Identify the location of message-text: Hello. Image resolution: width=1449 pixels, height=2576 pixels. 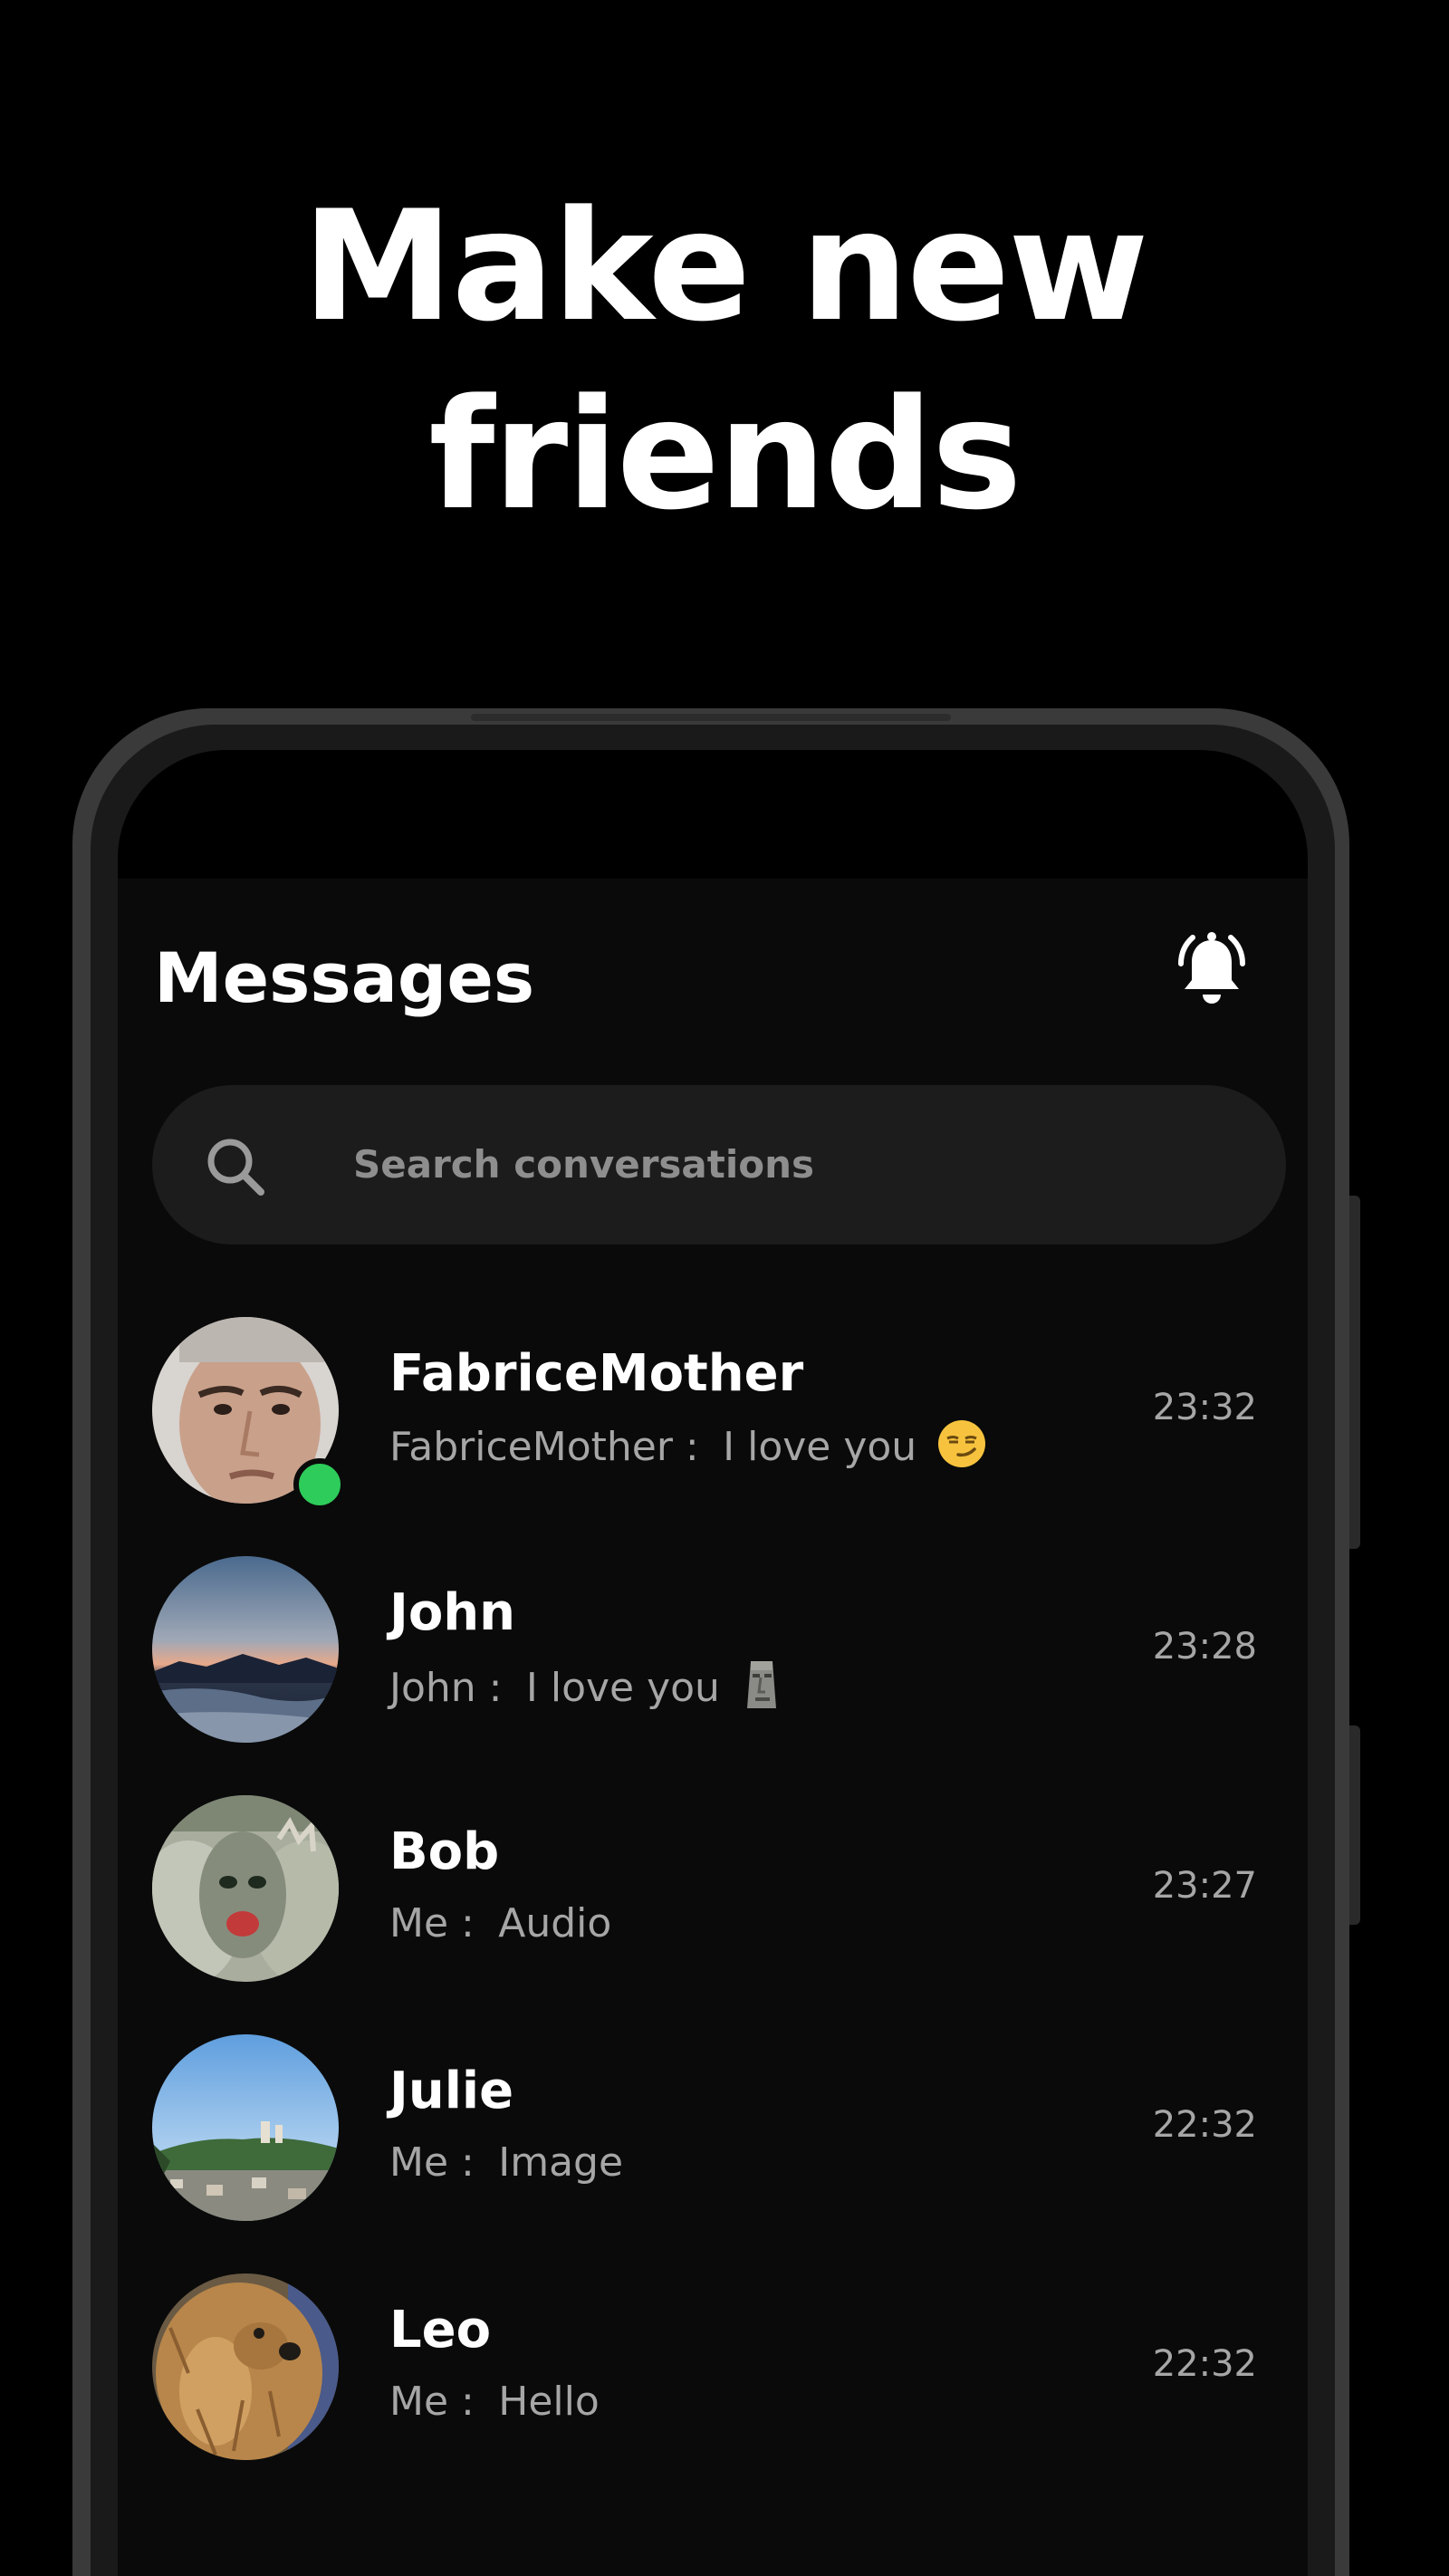
(549, 2402).